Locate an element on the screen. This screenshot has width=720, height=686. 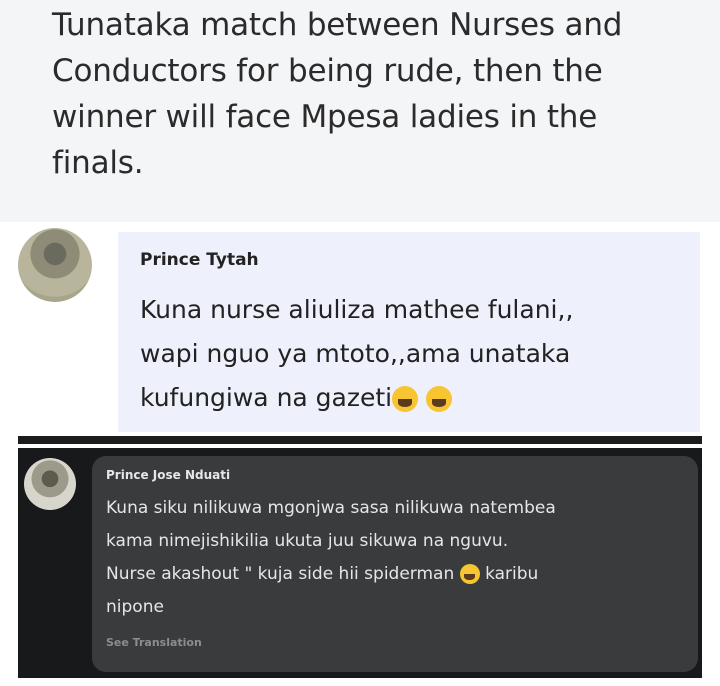
comment-line: nipone is located at coordinates (135, 607).